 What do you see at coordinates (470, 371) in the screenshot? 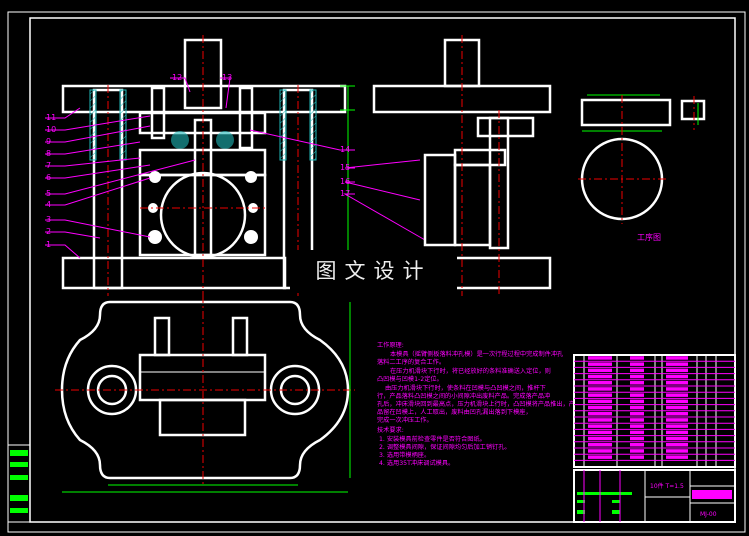
I see `note-line: 在压力机滑块下行时，将已经放好的条料准确送入定位，则` at bounding box center [470, 371].